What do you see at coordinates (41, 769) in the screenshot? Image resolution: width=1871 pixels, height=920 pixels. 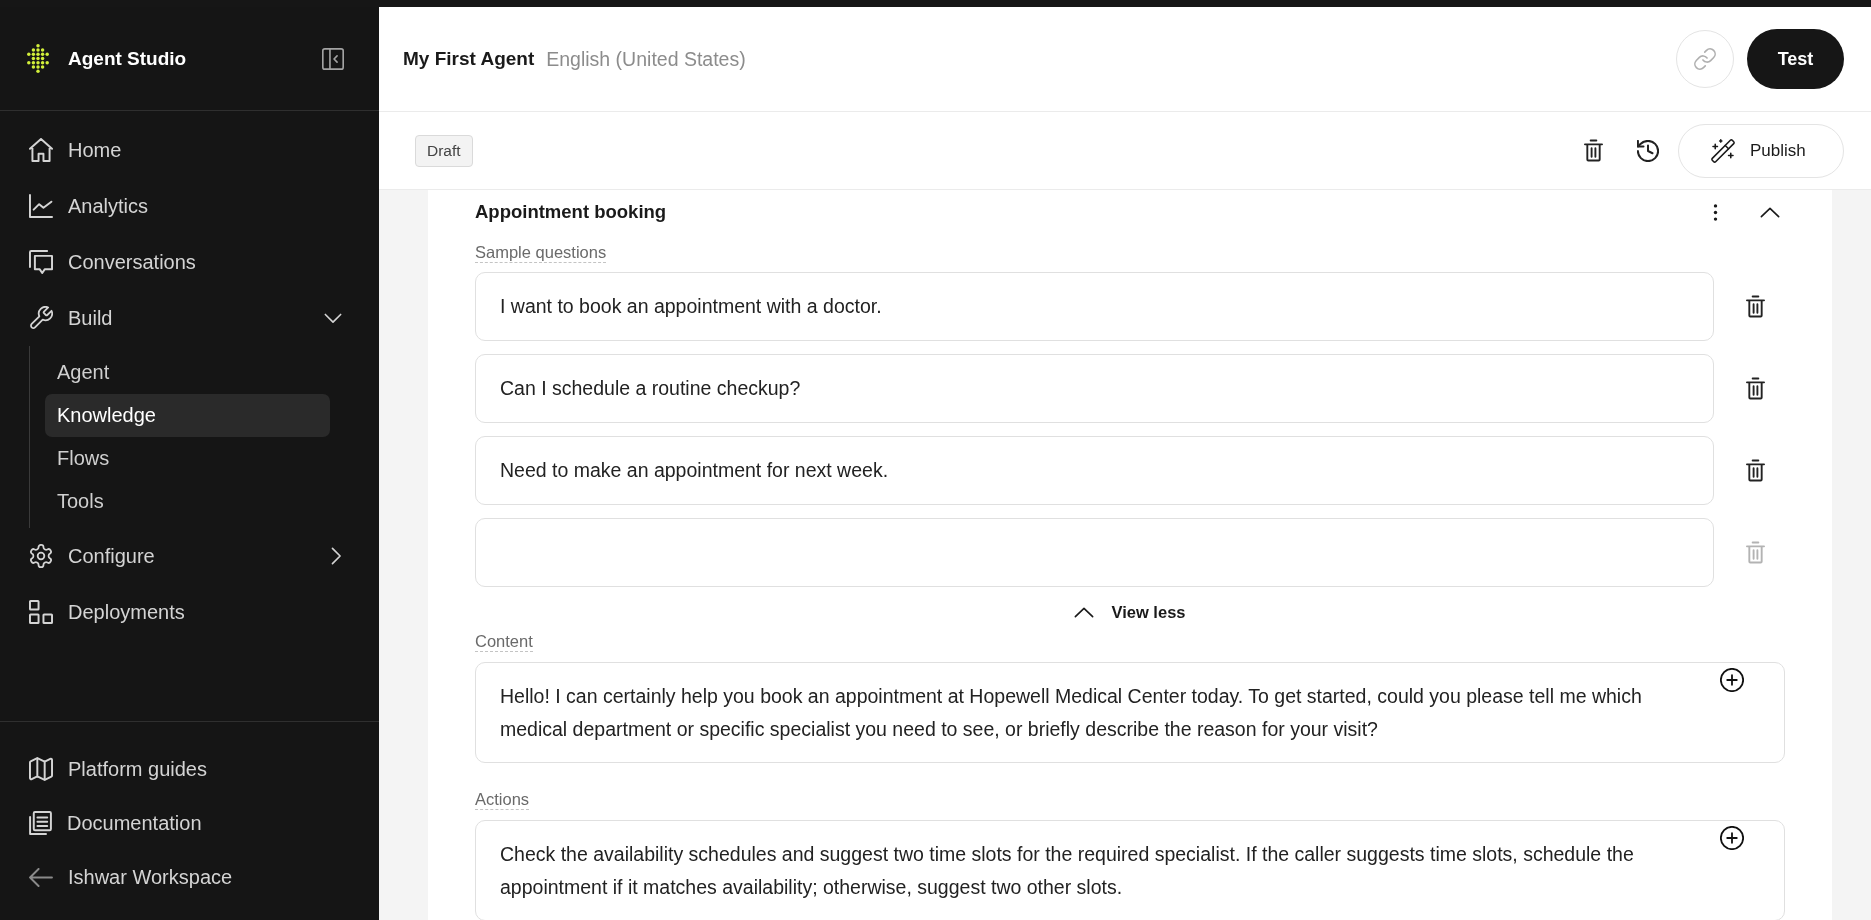 I see `map-icon` at bounding box center [41, 769].